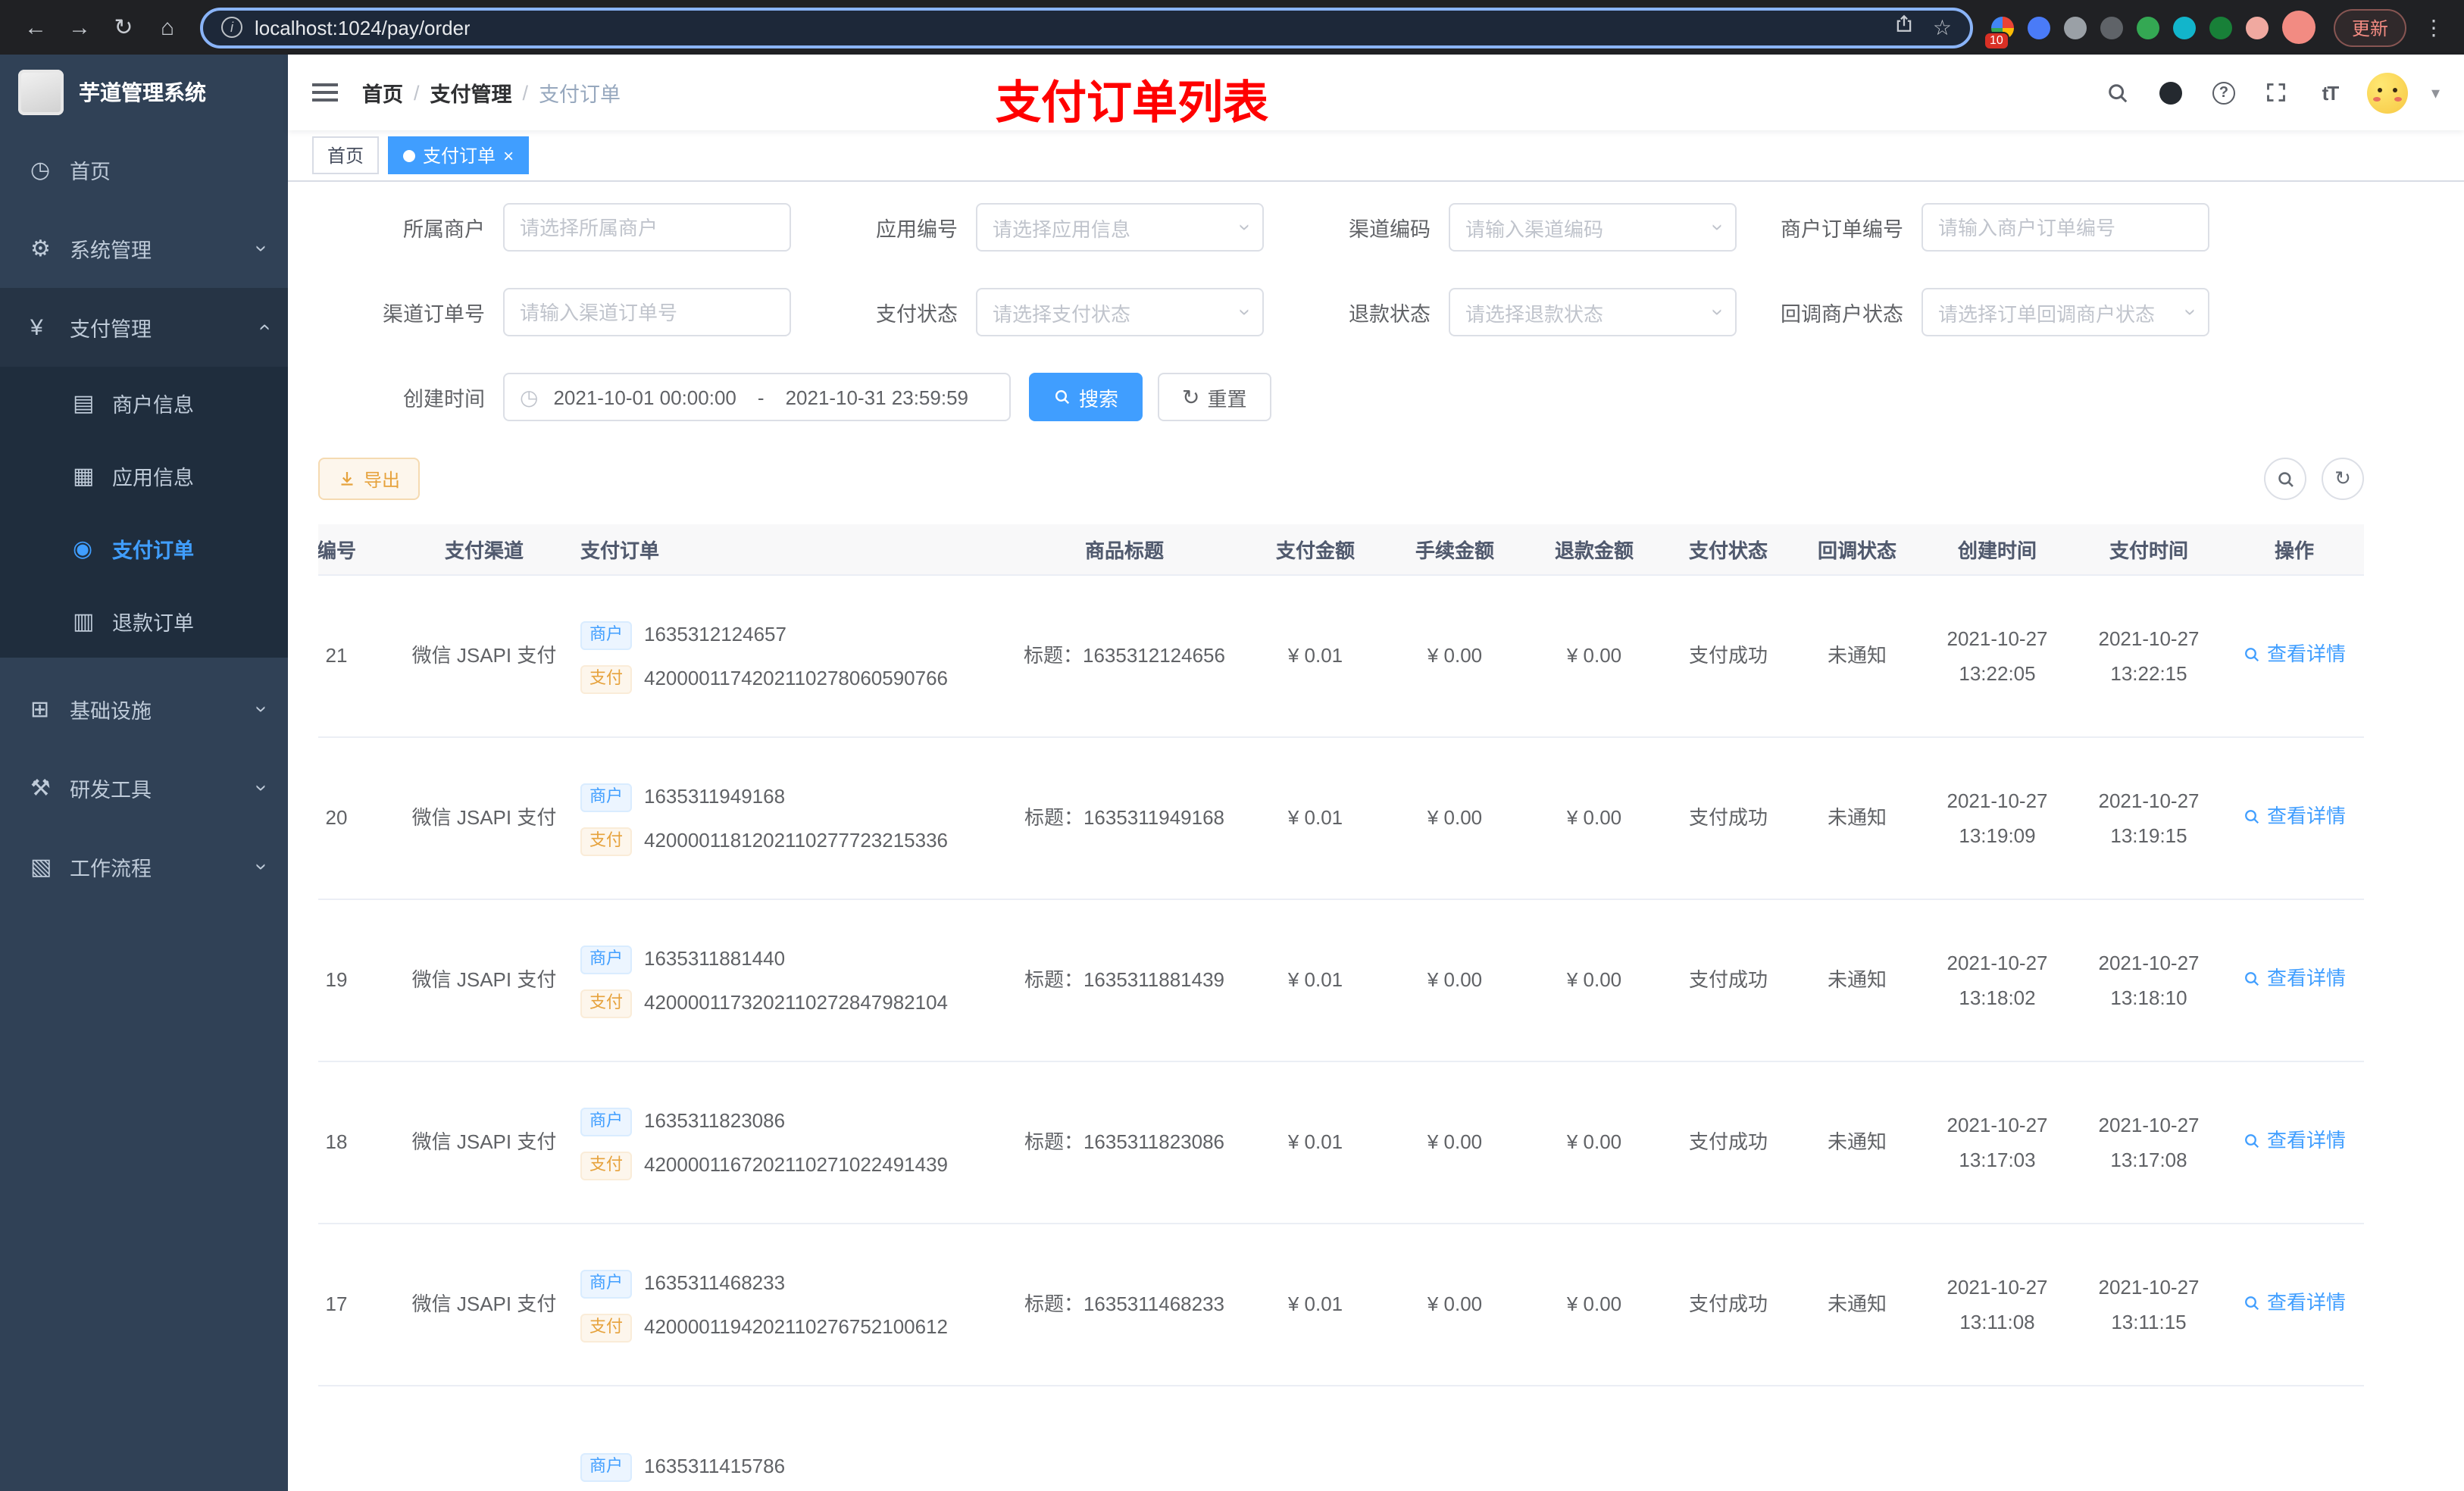  Describe the element at coordinates (2224, 92) in the screenshot. I see `help-icon: ?` at that location.